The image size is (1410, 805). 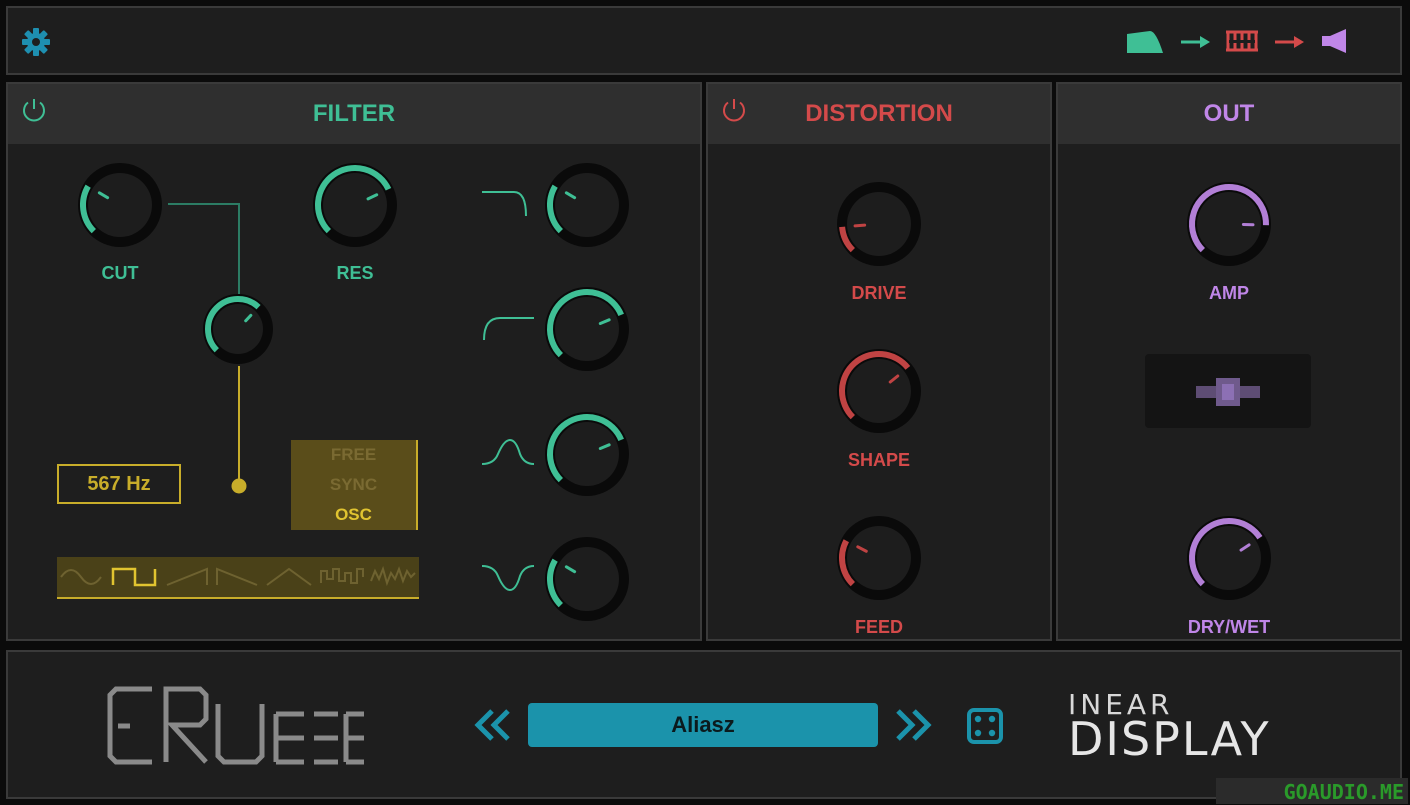 What do you see at coordinates (81, 577) in the screenshot?
I see `waveform-sine-icon` at bounding box center [81, 577].